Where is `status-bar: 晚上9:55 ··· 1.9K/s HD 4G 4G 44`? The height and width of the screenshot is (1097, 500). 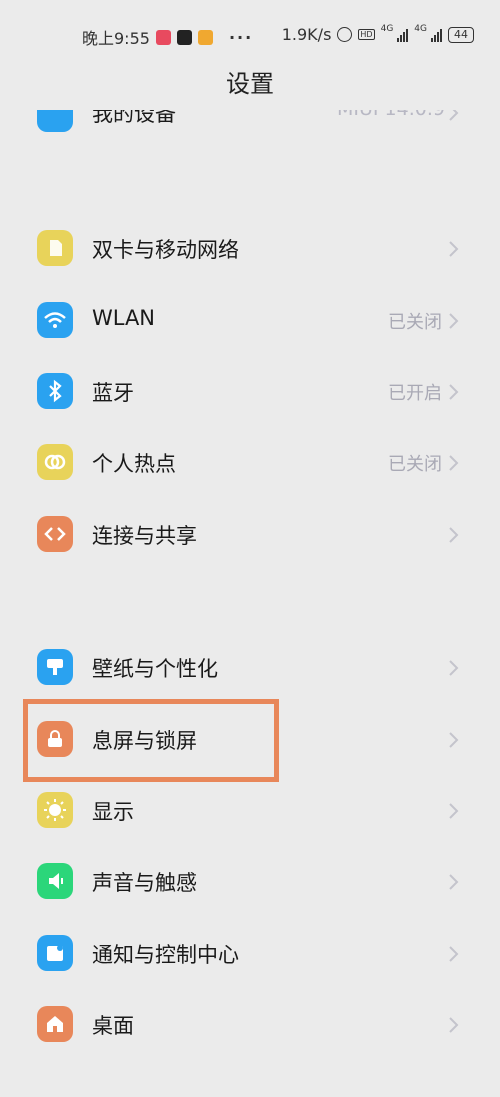
status-bar: 晚上9:55 ··· 1.9K/s HD 4G 4G 44 is located at coordinates (250, 35).